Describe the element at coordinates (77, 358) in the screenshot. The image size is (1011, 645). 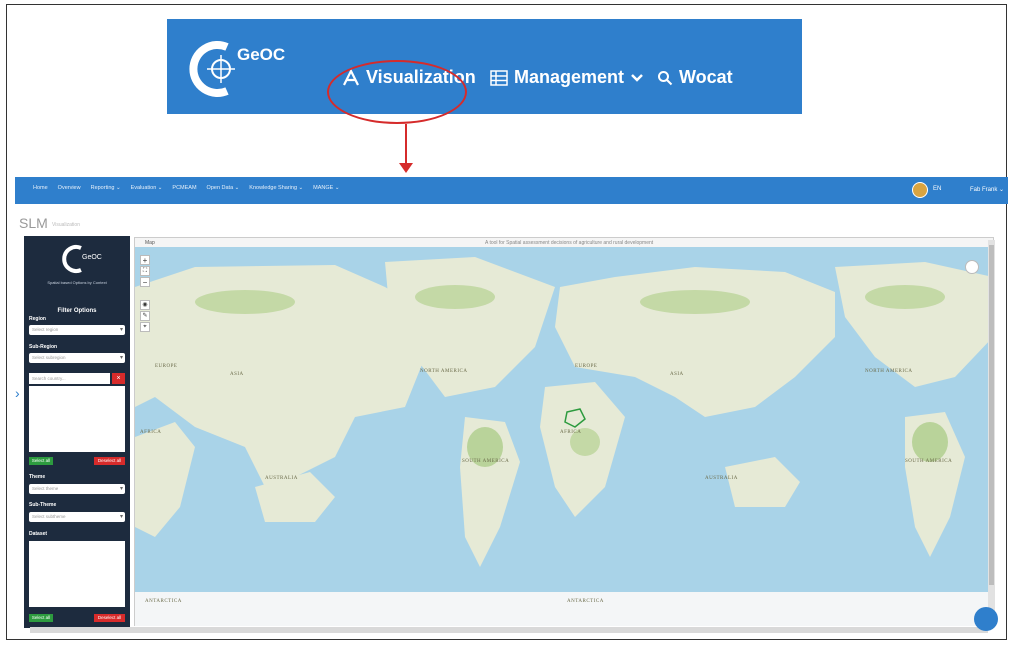
I see `subregion-select: Select subregion ▾` at that location.